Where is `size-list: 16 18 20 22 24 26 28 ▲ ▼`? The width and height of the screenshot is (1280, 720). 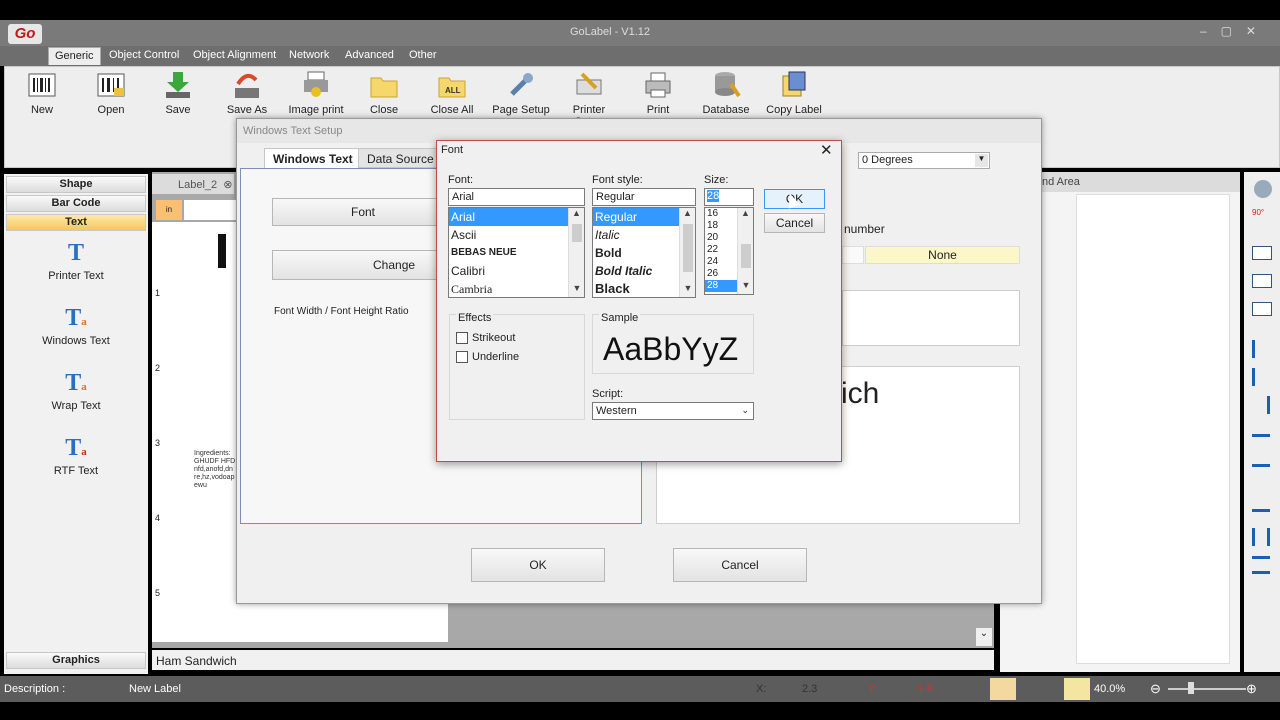
size-list: 16 18 20 22 24 26 28 ▲ ▼ is located at coordinates (729, 251).